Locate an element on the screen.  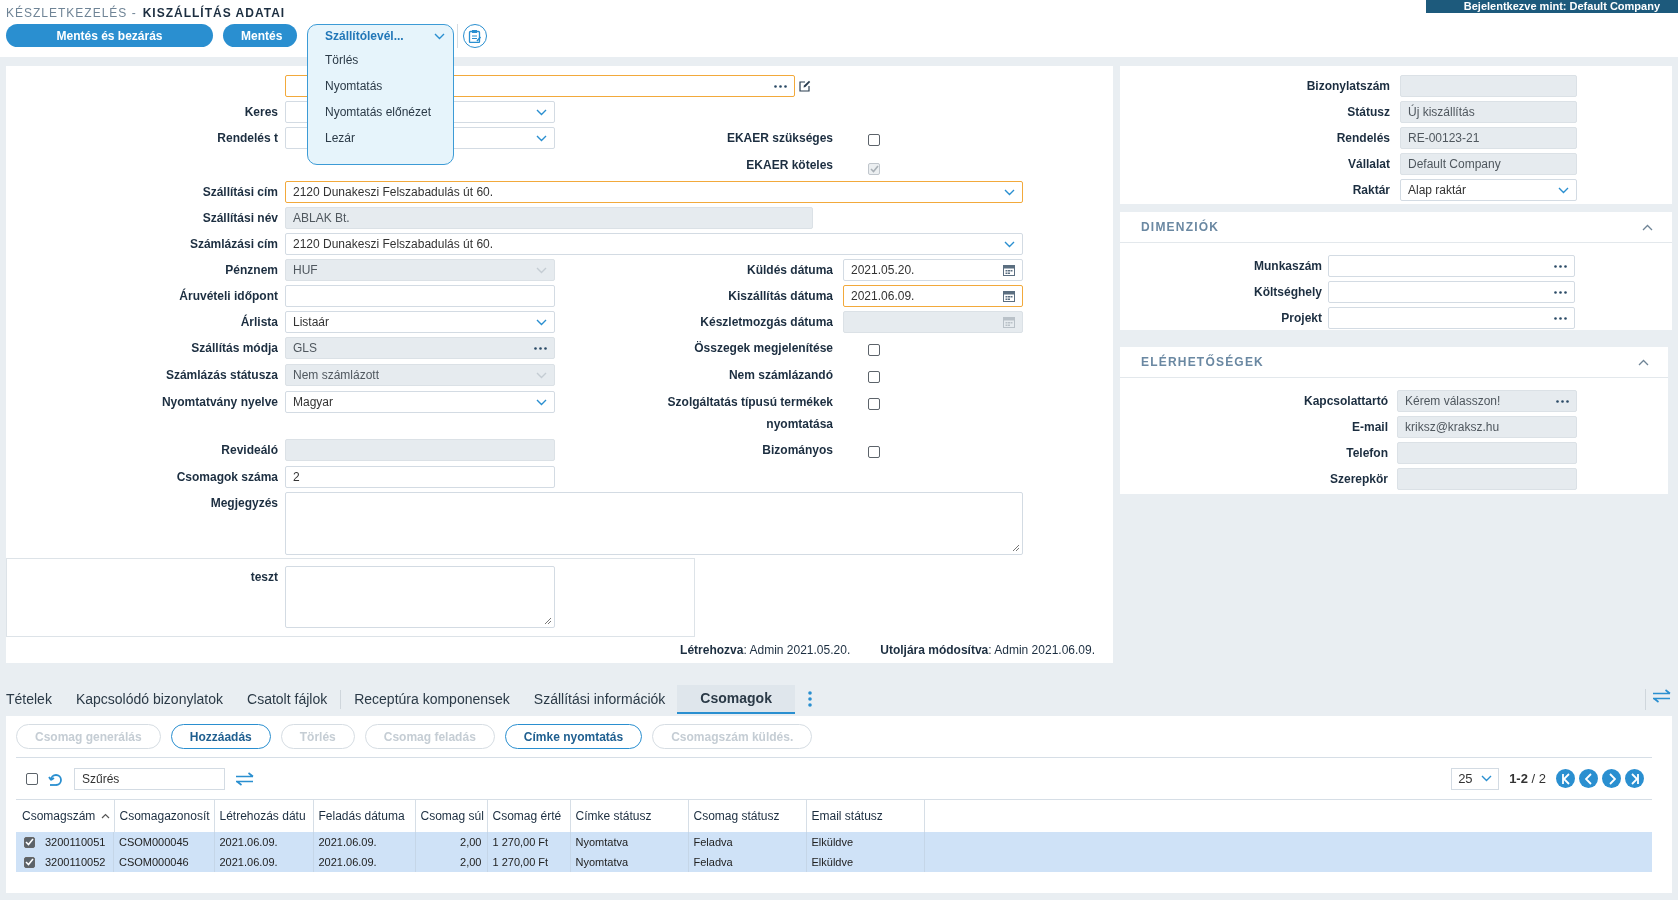
field-label: Bizonylatszám is located at coordinates (1348, 86).